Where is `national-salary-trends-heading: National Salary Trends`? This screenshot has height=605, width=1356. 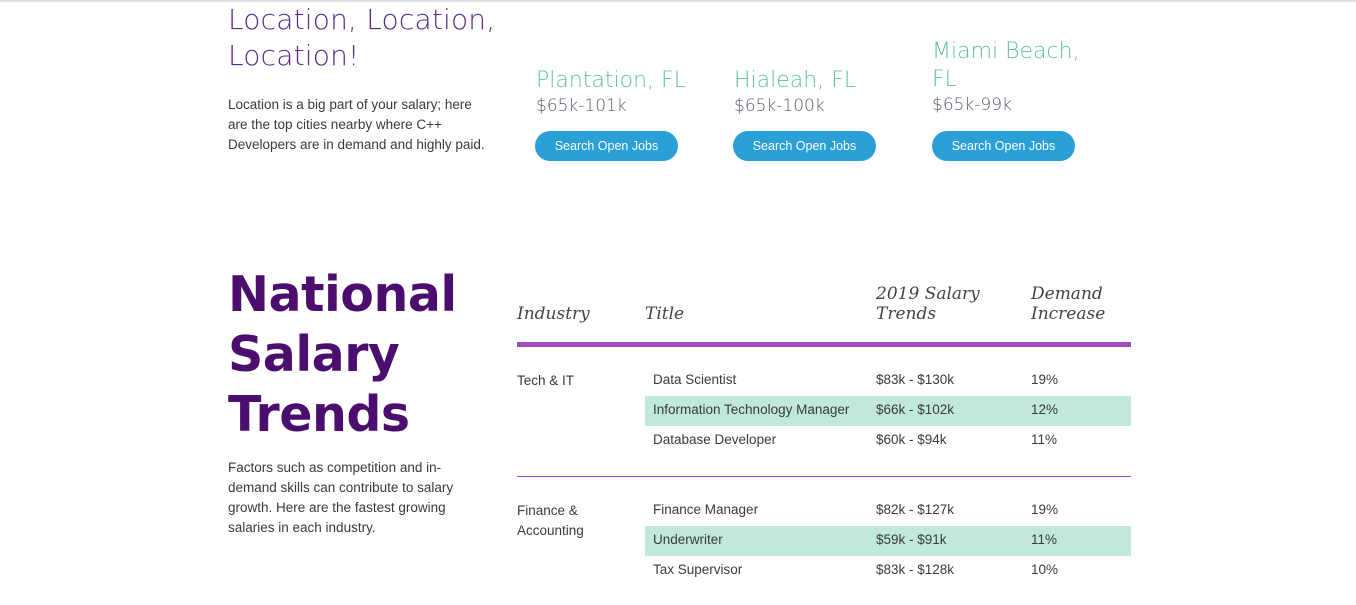 national-salary-trends-heading: National Salary Trends is located at coordinates (342, 354).